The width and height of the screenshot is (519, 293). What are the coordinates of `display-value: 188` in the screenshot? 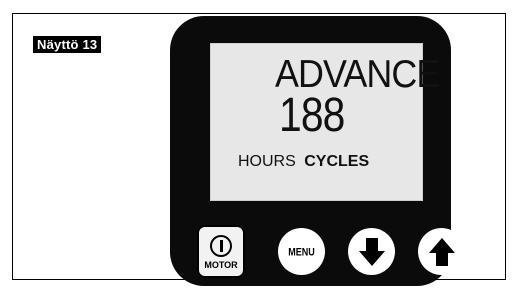 It's located at (312, 115).